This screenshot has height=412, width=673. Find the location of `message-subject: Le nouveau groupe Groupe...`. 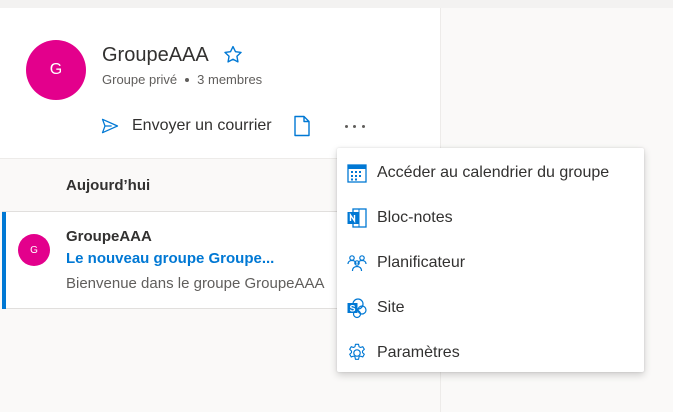

message-subject: Le nouveau groupe Groupe... is located at coordinates (170, 258).